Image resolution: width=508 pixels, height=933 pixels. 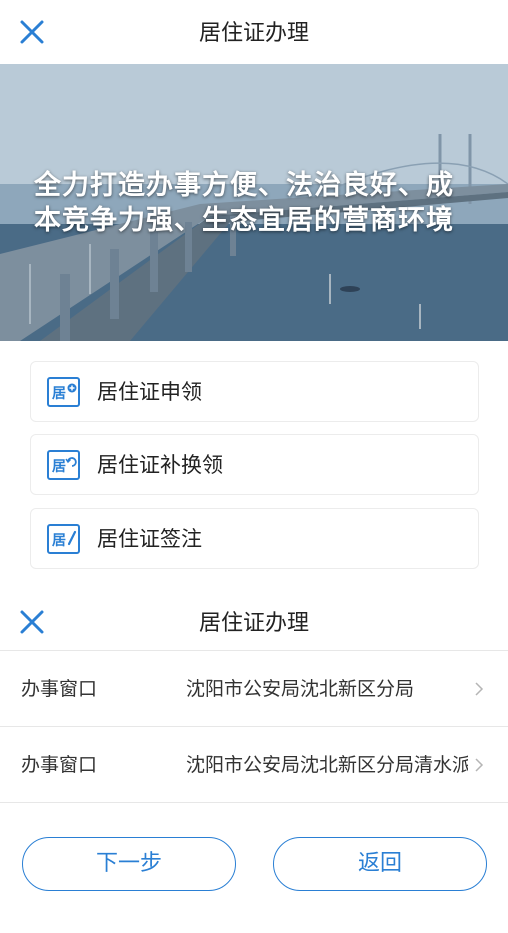 What do you see at coordinates (327, 765) in the screenshot?
I see `office-value: 沈阳市公安局沈北新区分局清水派` at bounding box center [327, 765].